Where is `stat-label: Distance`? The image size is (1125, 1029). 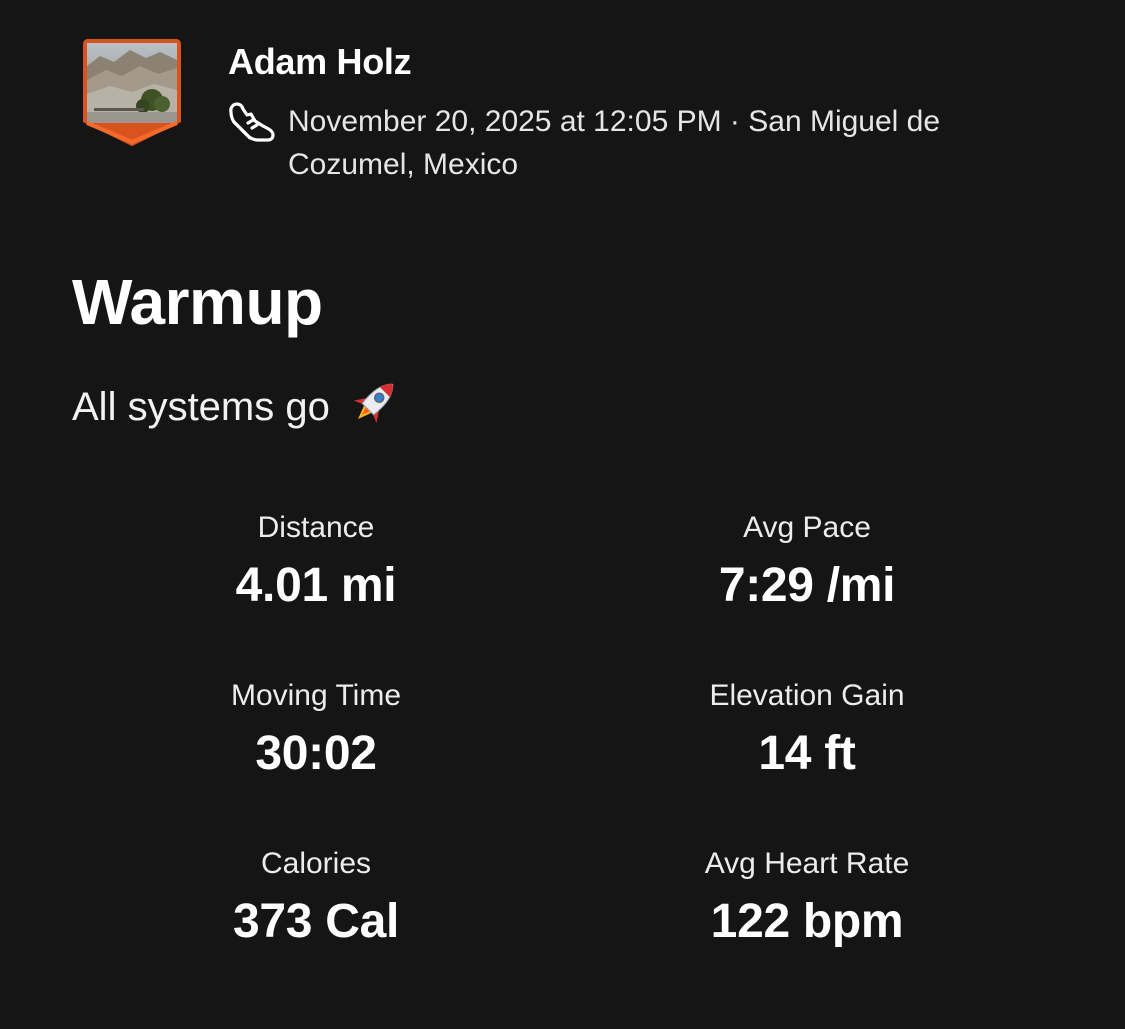
stat-label: Distance is located at coordinates (316, 527).